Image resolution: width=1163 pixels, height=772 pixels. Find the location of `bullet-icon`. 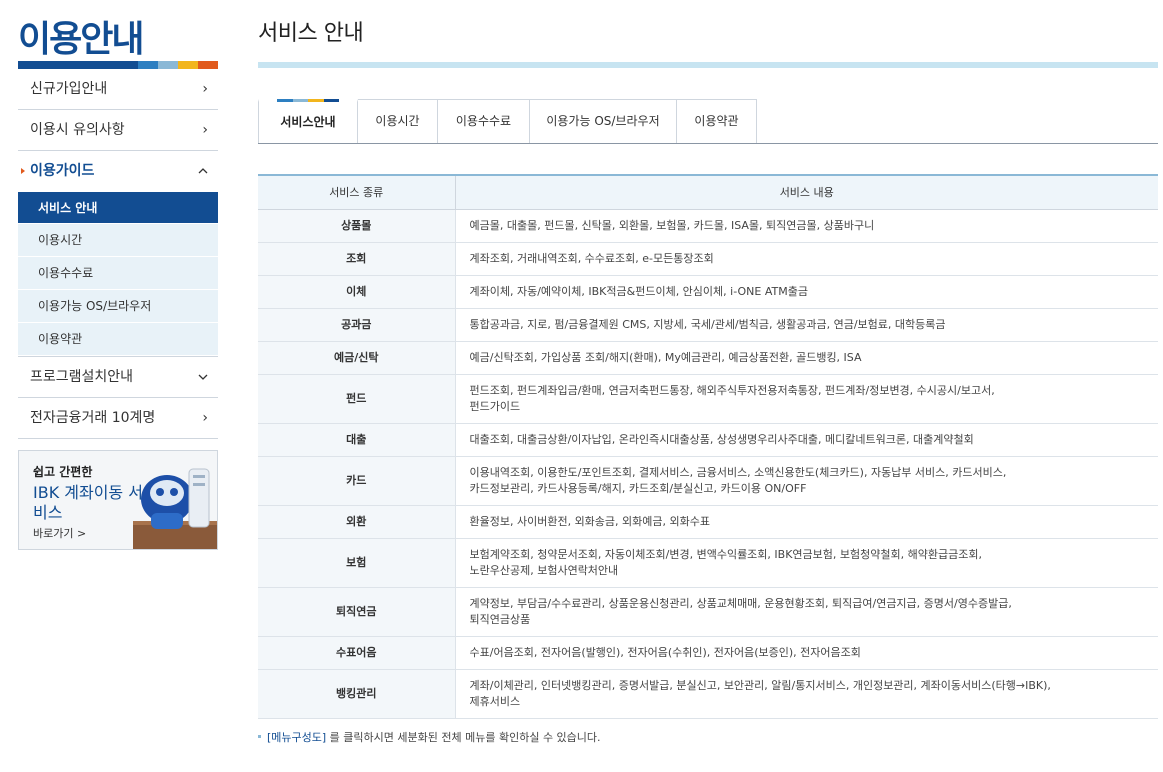

bullet-icon is located at coordinates (259, 736).